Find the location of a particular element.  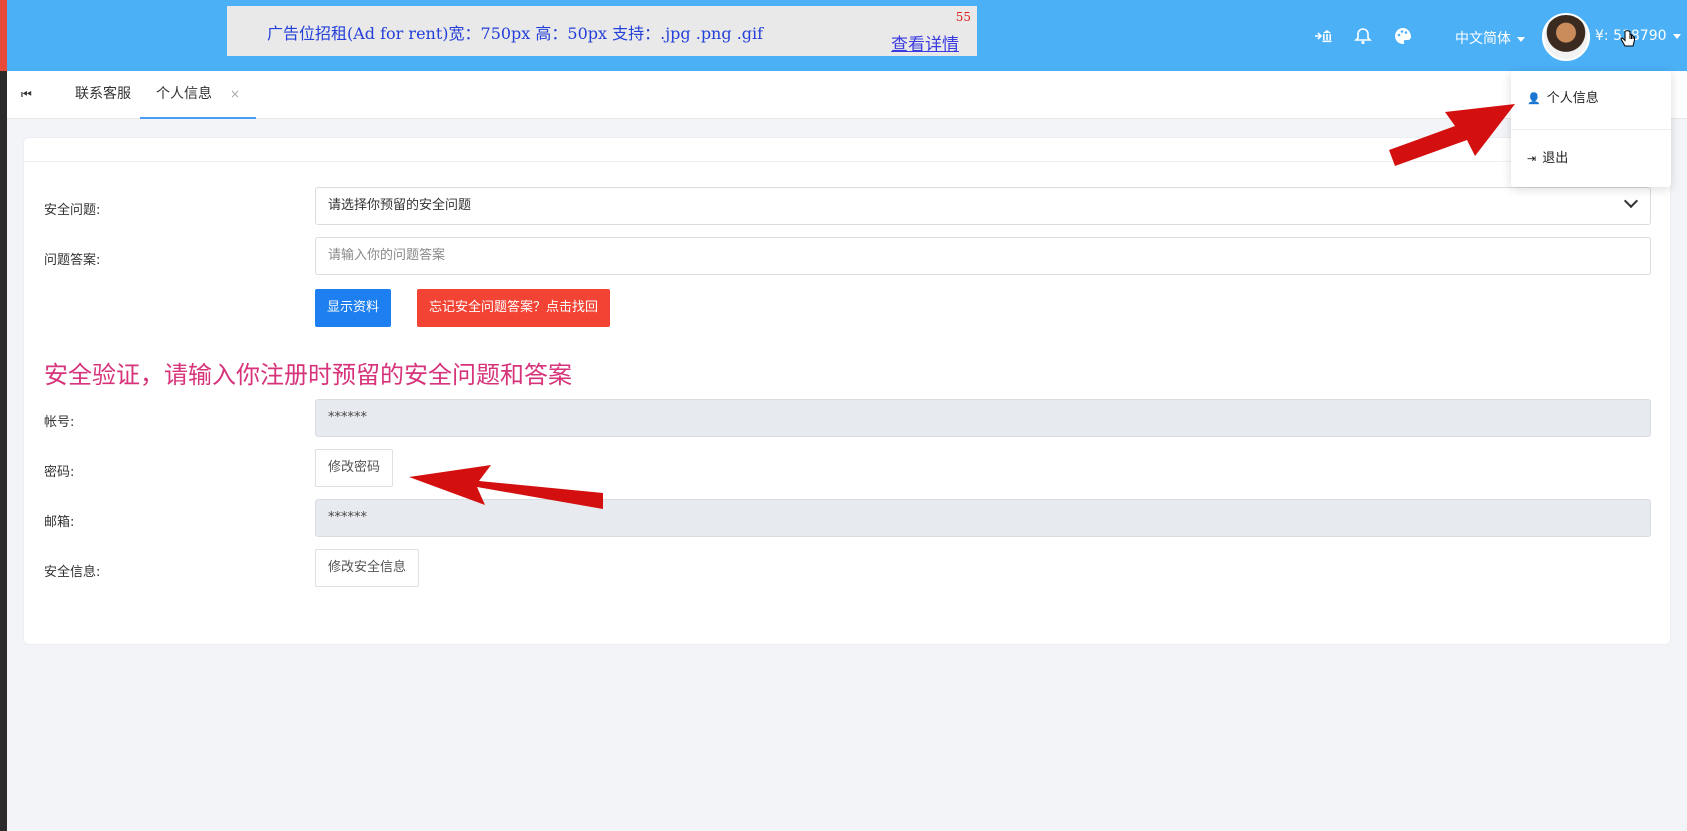

forgot-answer-button: 忘记安全问题答案？点击找回 is located at coordinates (514, 308).